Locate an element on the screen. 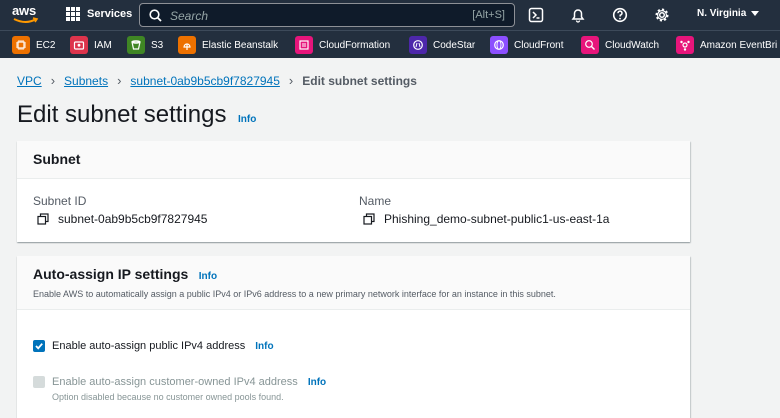 This screenshot has height=418, width=780. search-shortcut: [Alt+S] is located at coordinates (488, 15).